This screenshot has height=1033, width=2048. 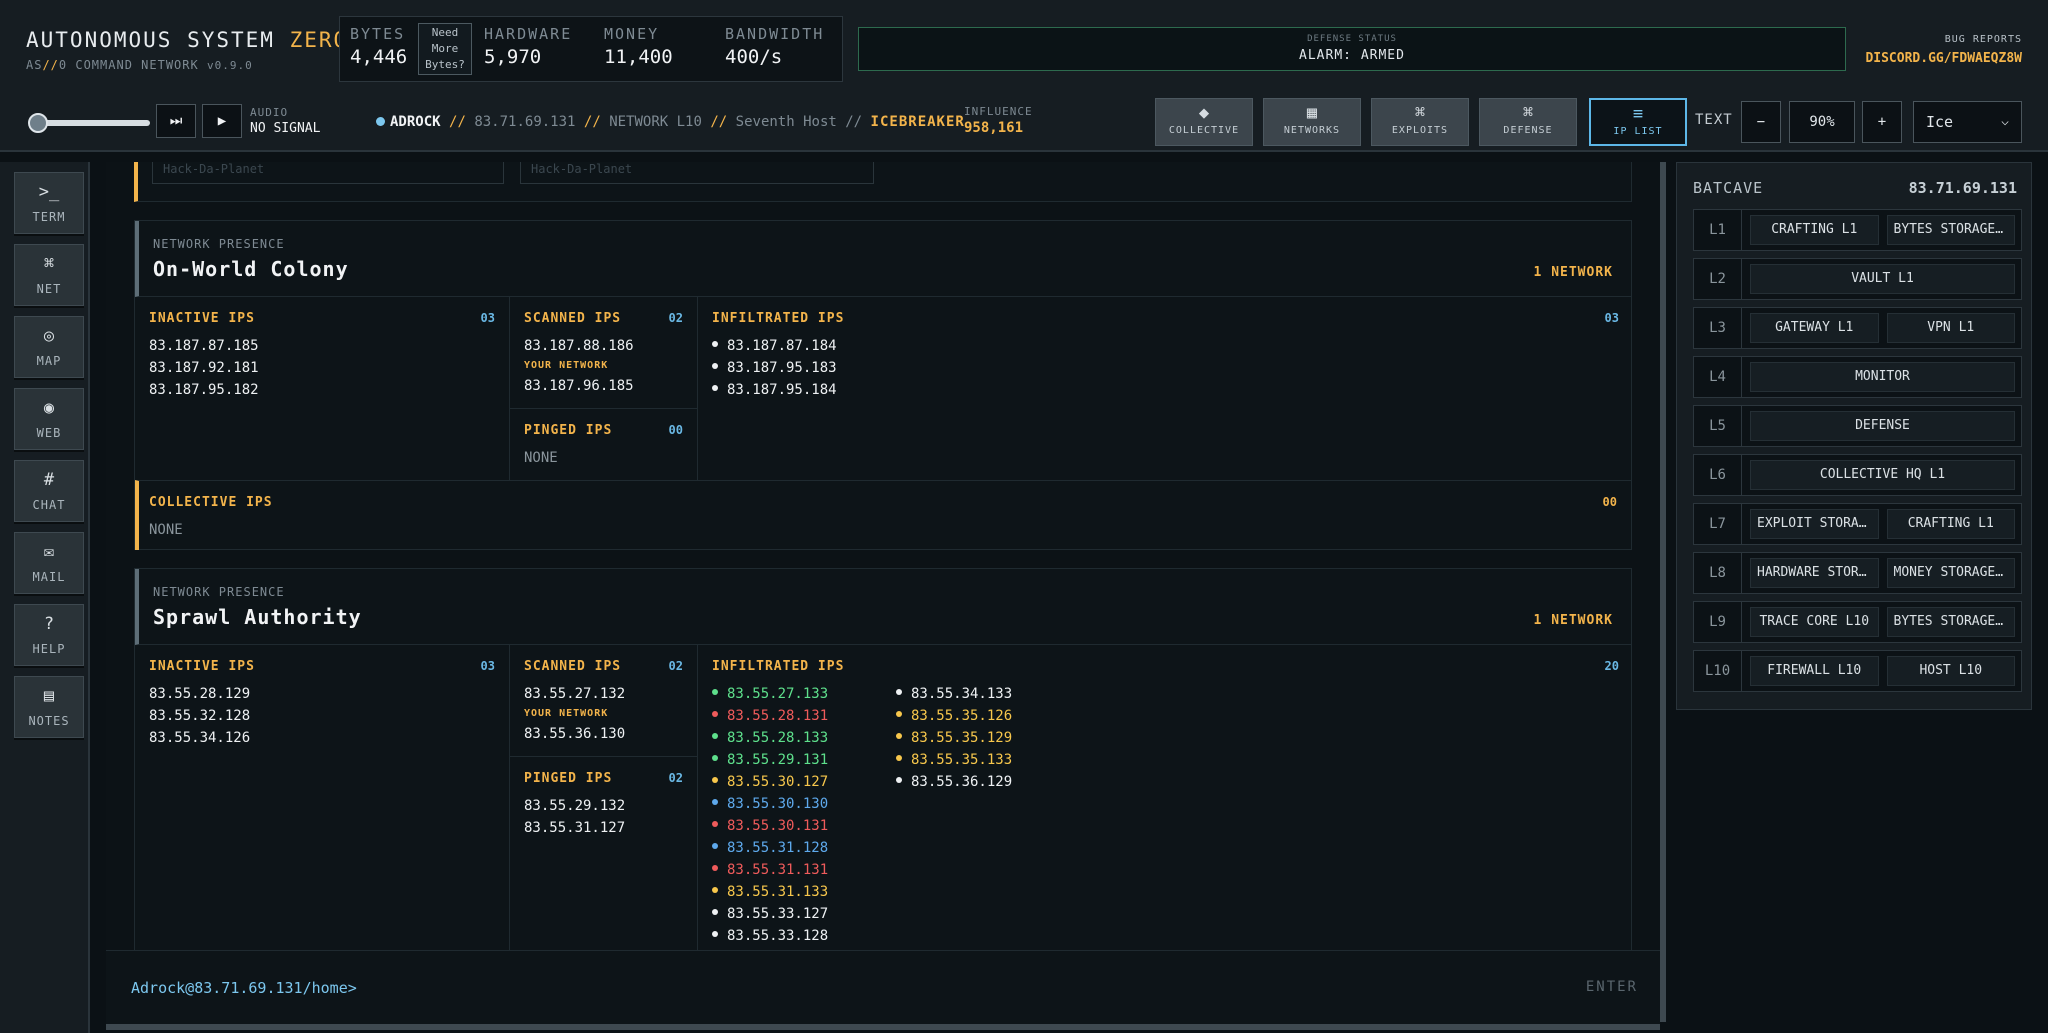 I want to click on sidebar-item-notes: ▤ NOTES, so click(x=49, y=707).